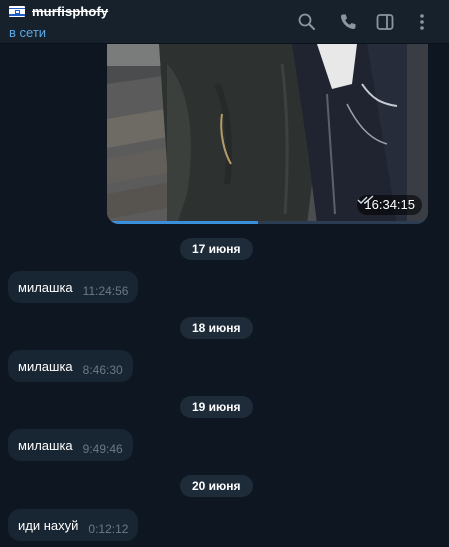 This screenshot has width=449, height=547. Describe the element at coordinates (348, 22) in the screenshot. I see `call-icon` at that location.